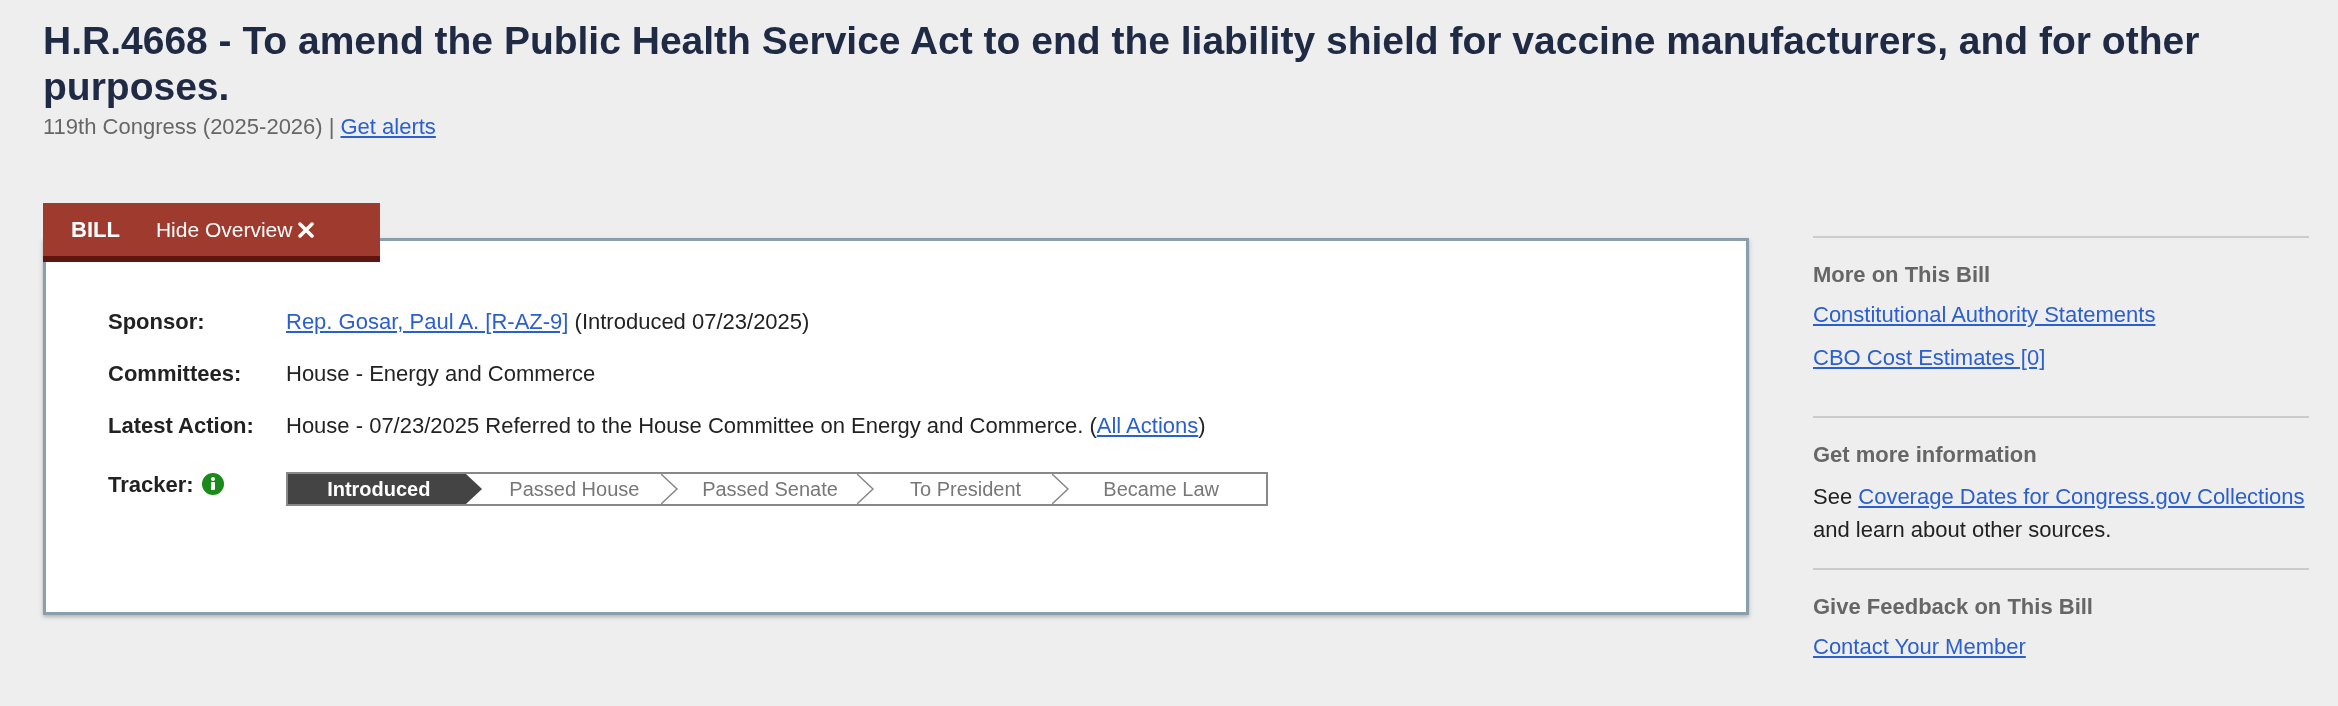  I want to click on info-text: See Coverage Dates for Congress.gov Collections and learn about other sources., so click(2059, 513).